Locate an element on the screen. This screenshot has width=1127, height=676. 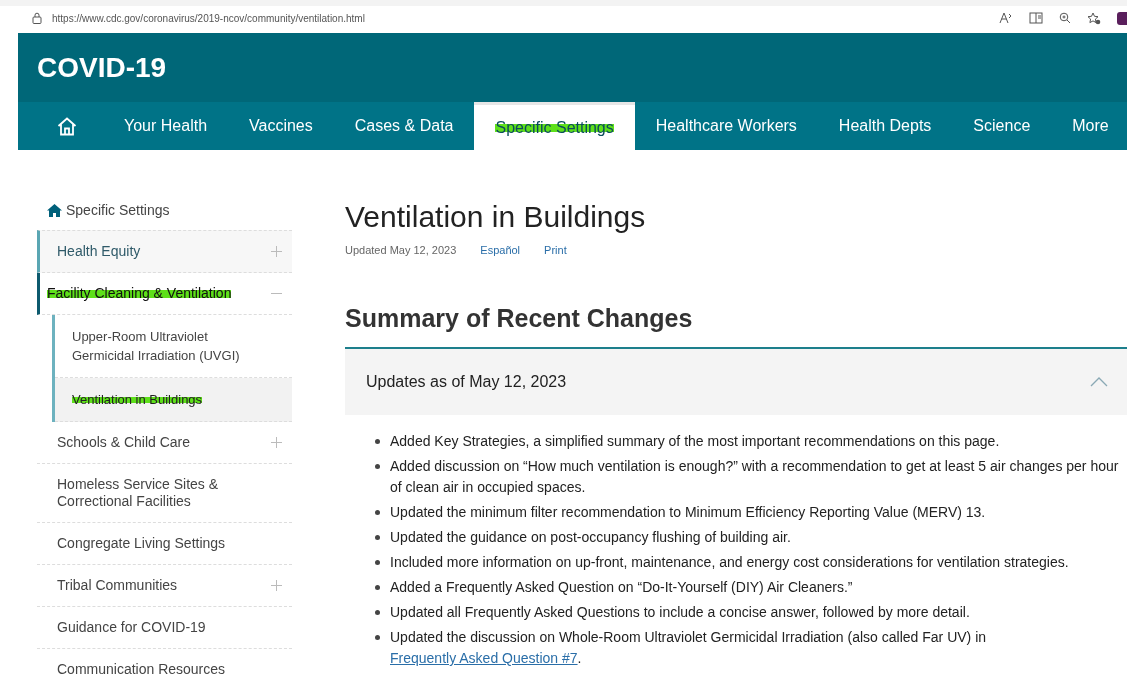
reader-view-icon is located at coordinates (1036, 18).